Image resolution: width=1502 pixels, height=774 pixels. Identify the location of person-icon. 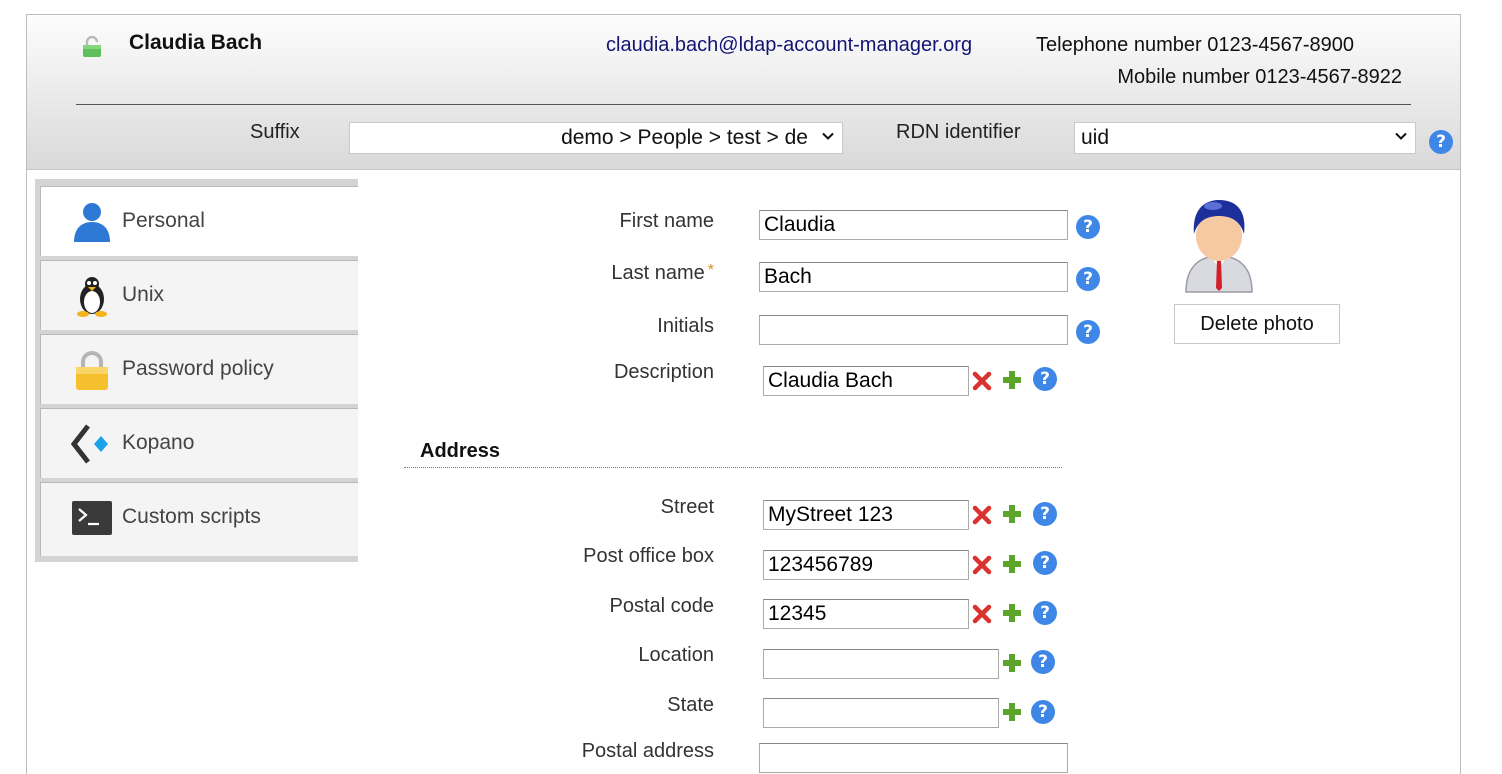
(92, 222).